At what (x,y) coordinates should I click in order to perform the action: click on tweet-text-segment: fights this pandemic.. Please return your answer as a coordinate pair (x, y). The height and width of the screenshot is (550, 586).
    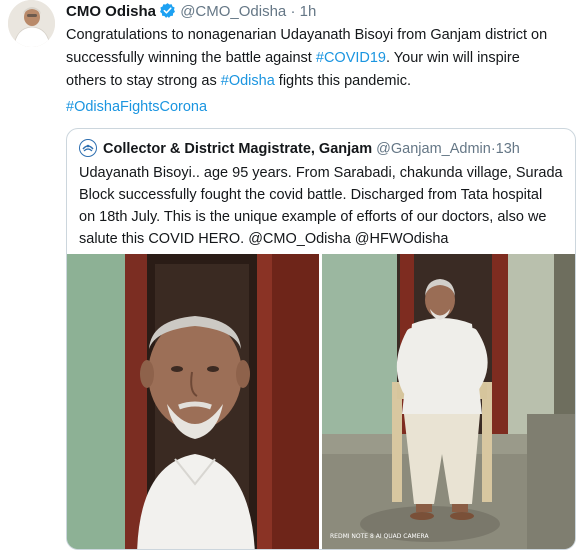
    Looking at the image, I should click on (342, 81).